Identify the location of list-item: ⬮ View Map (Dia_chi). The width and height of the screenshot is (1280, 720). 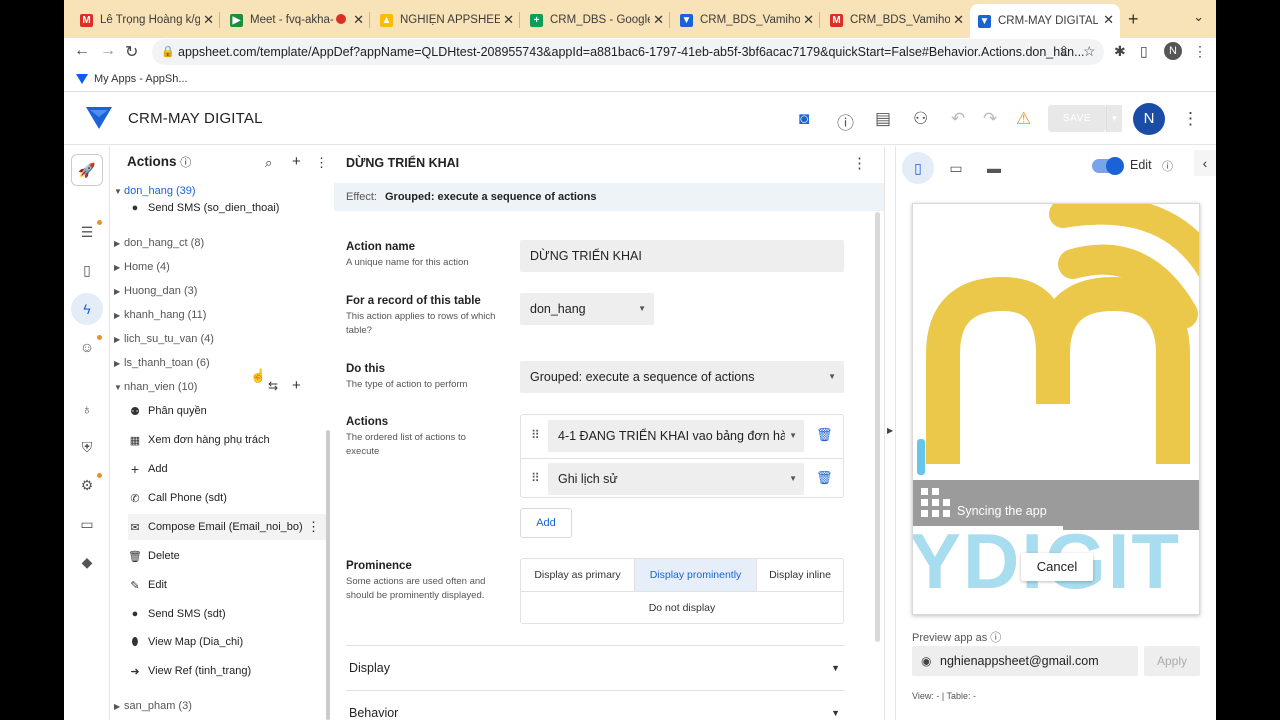
(227, 642).